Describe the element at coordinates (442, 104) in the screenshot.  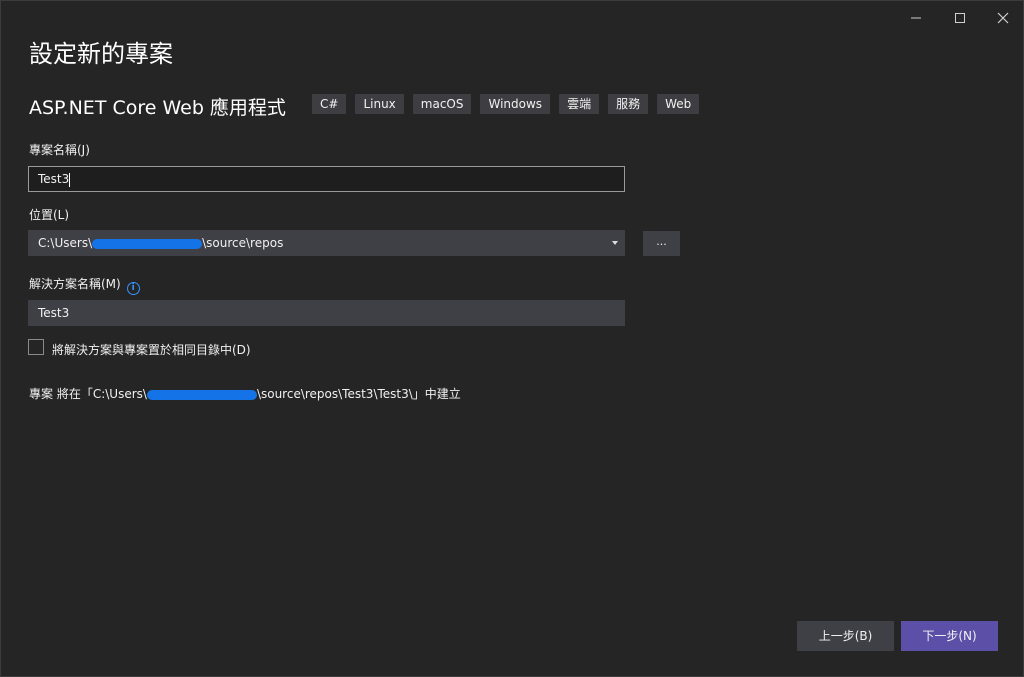
I see `tag-macos: macOS` at that location.